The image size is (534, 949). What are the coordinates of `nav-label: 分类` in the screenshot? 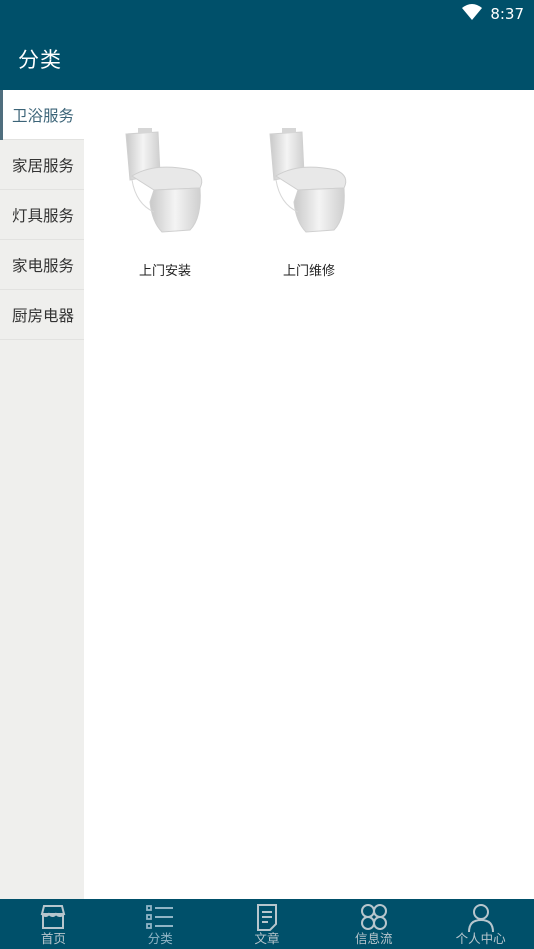 It's located at (160, 938).